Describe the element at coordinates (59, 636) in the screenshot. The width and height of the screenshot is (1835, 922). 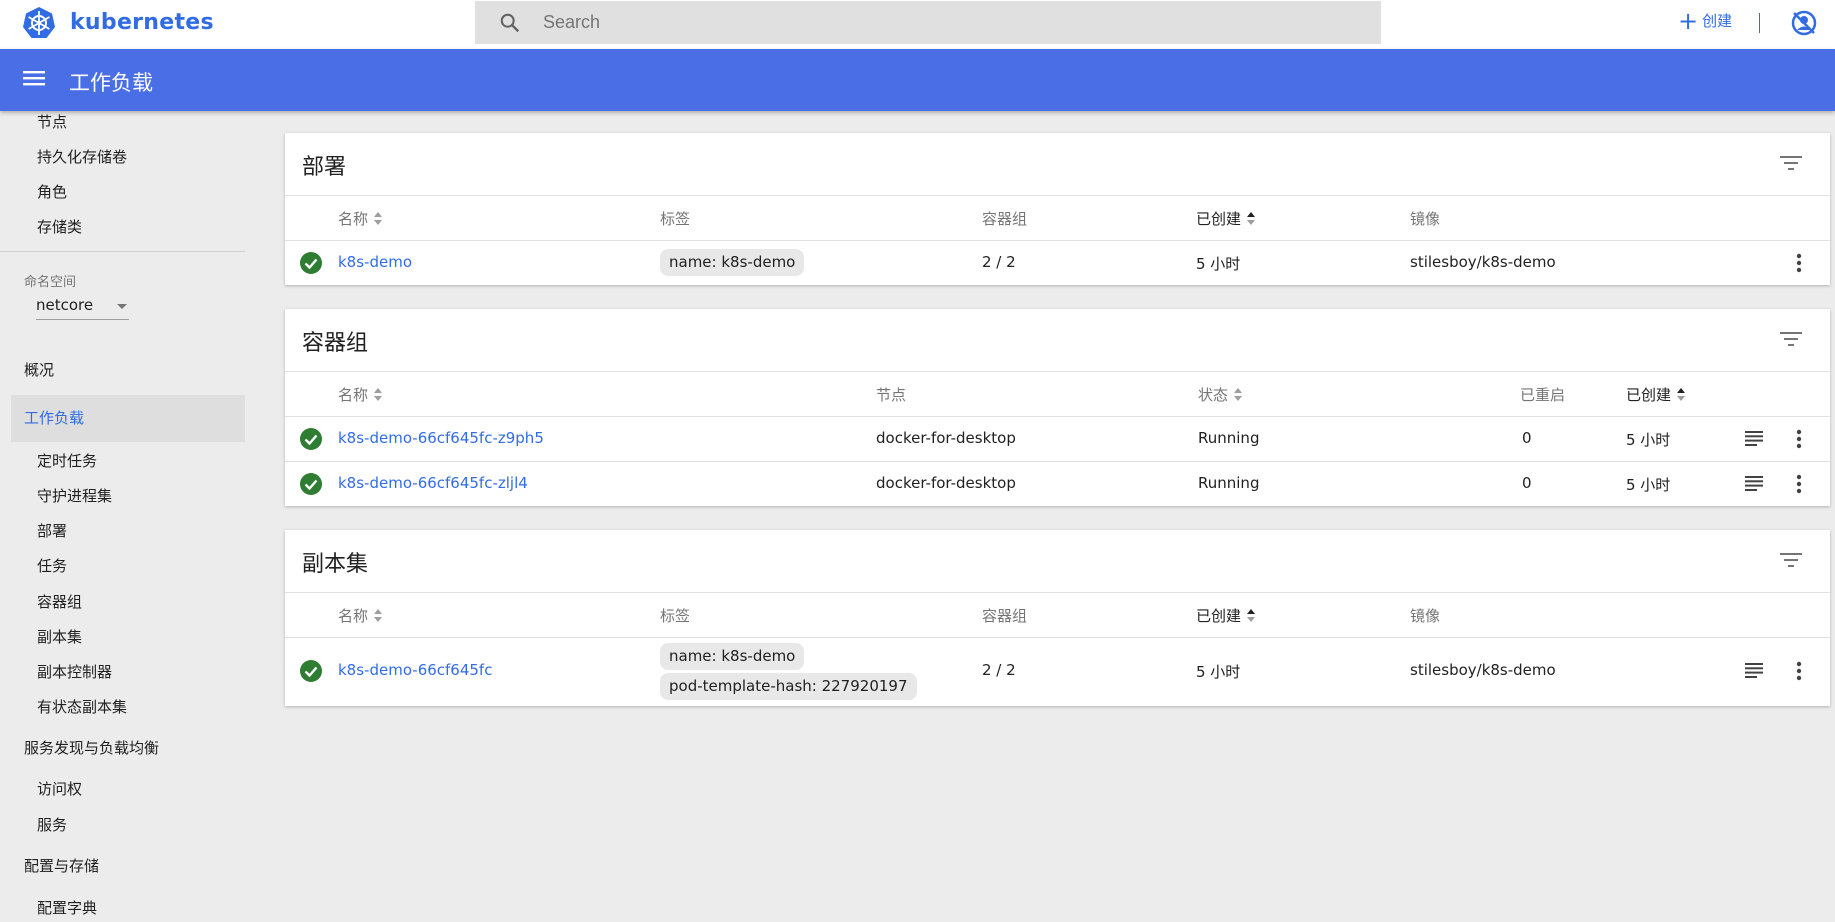
I see `sidebar-item-replica-sets: 副本集` at that location.